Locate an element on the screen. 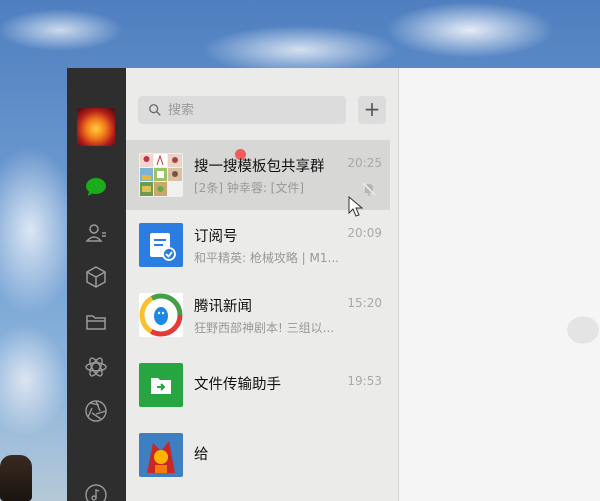 The height and width of the screenshot is (501, 600). atom-icon is located at coordinates (96, 367).